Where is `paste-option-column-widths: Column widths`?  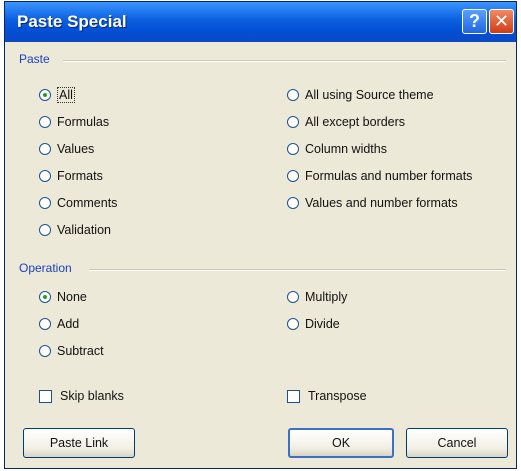
paste-option-column-widths: Column widths is located at coordinates (337, 149).